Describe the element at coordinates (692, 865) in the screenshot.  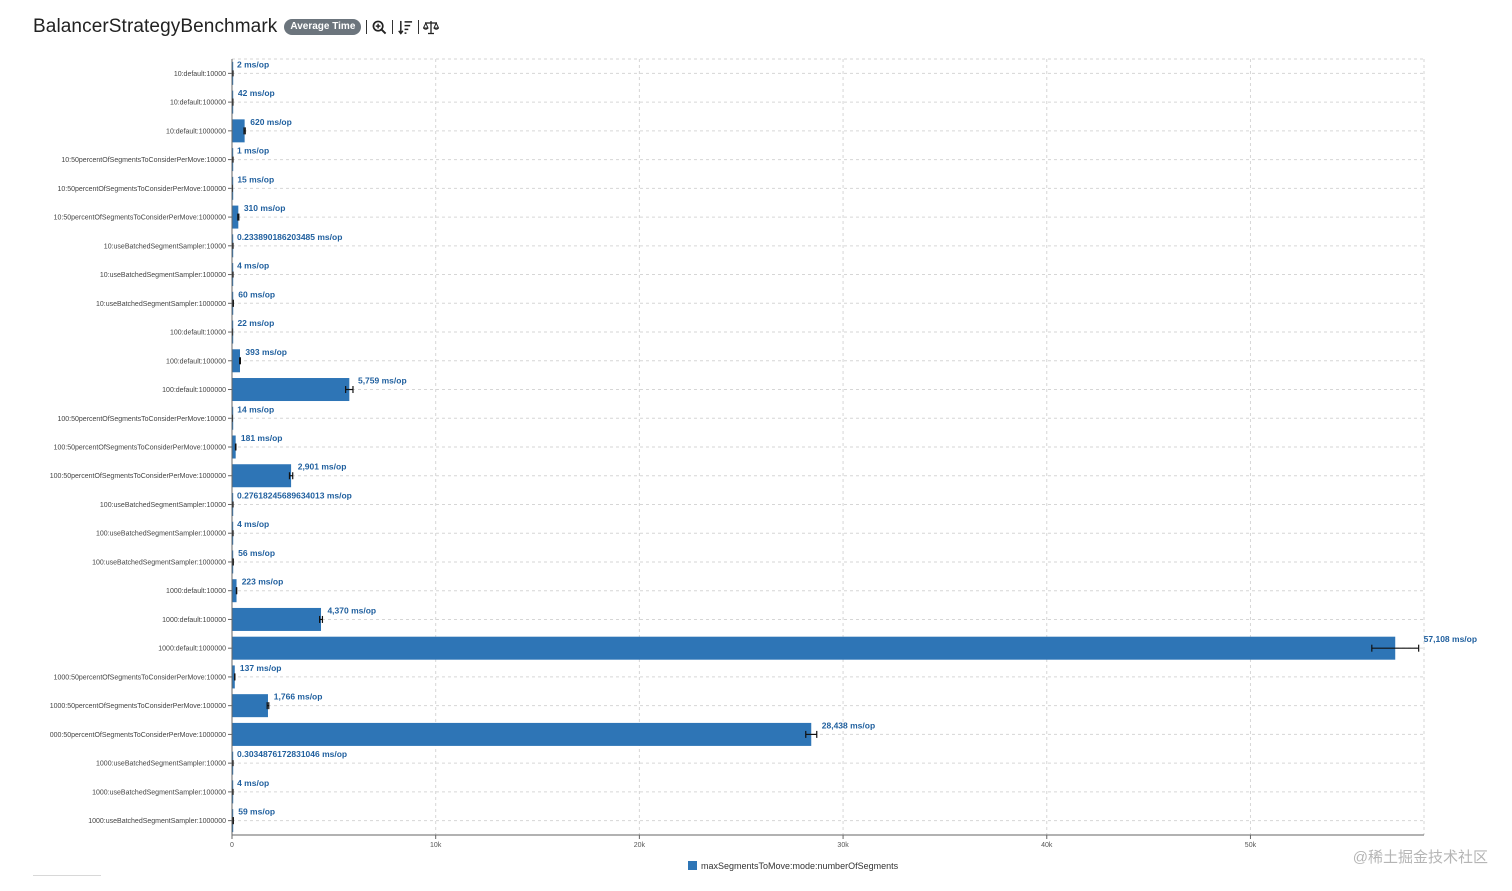
I see `legend-swatch` at that location.